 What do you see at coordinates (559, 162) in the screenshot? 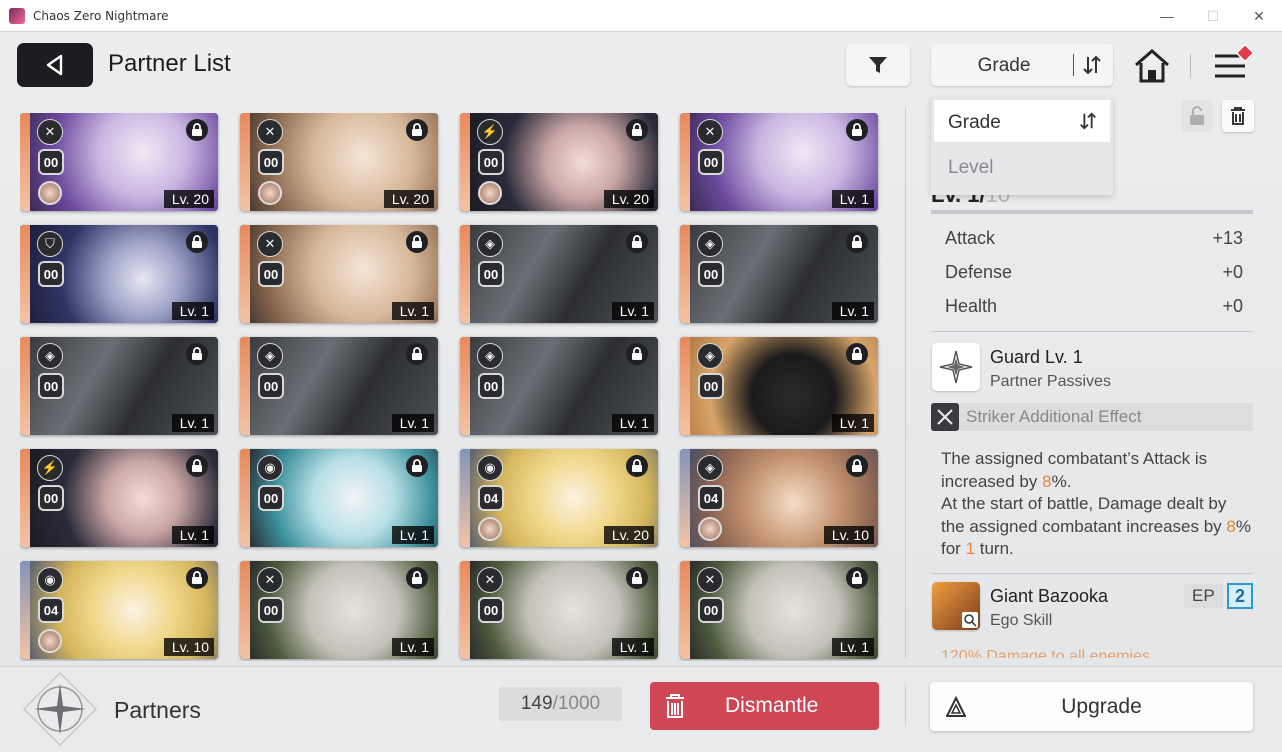
I see `partner-card: ⚡ 00 Lv. 20` at bounding box center [559, 162].